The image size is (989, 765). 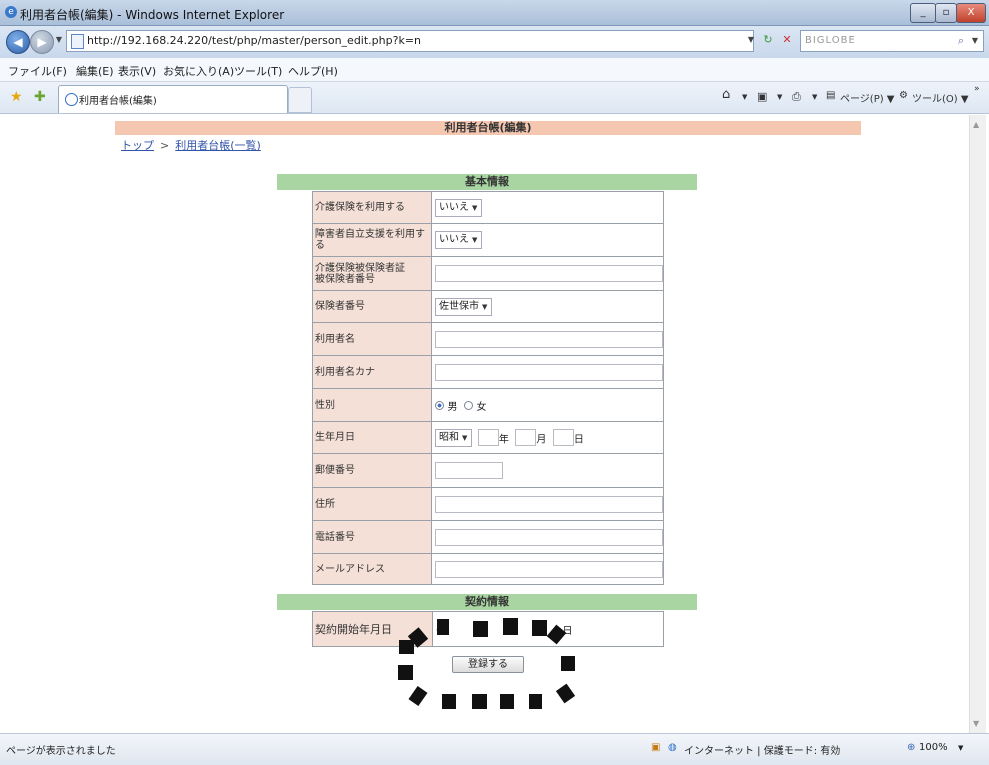 I want to click on postal-input, so click(x=469, y=470).